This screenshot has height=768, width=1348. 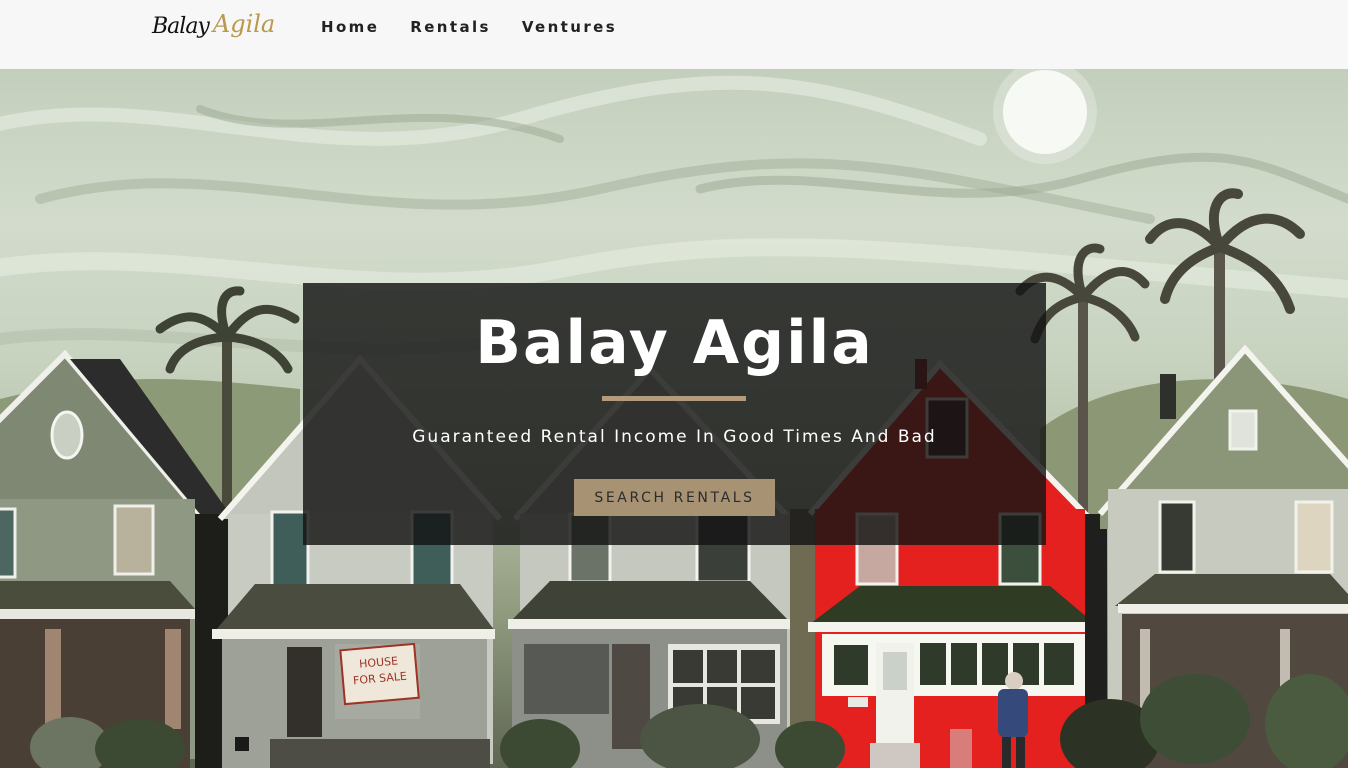 I want to click on brand-logo: Balay Agila, so click(x=213, y=32).